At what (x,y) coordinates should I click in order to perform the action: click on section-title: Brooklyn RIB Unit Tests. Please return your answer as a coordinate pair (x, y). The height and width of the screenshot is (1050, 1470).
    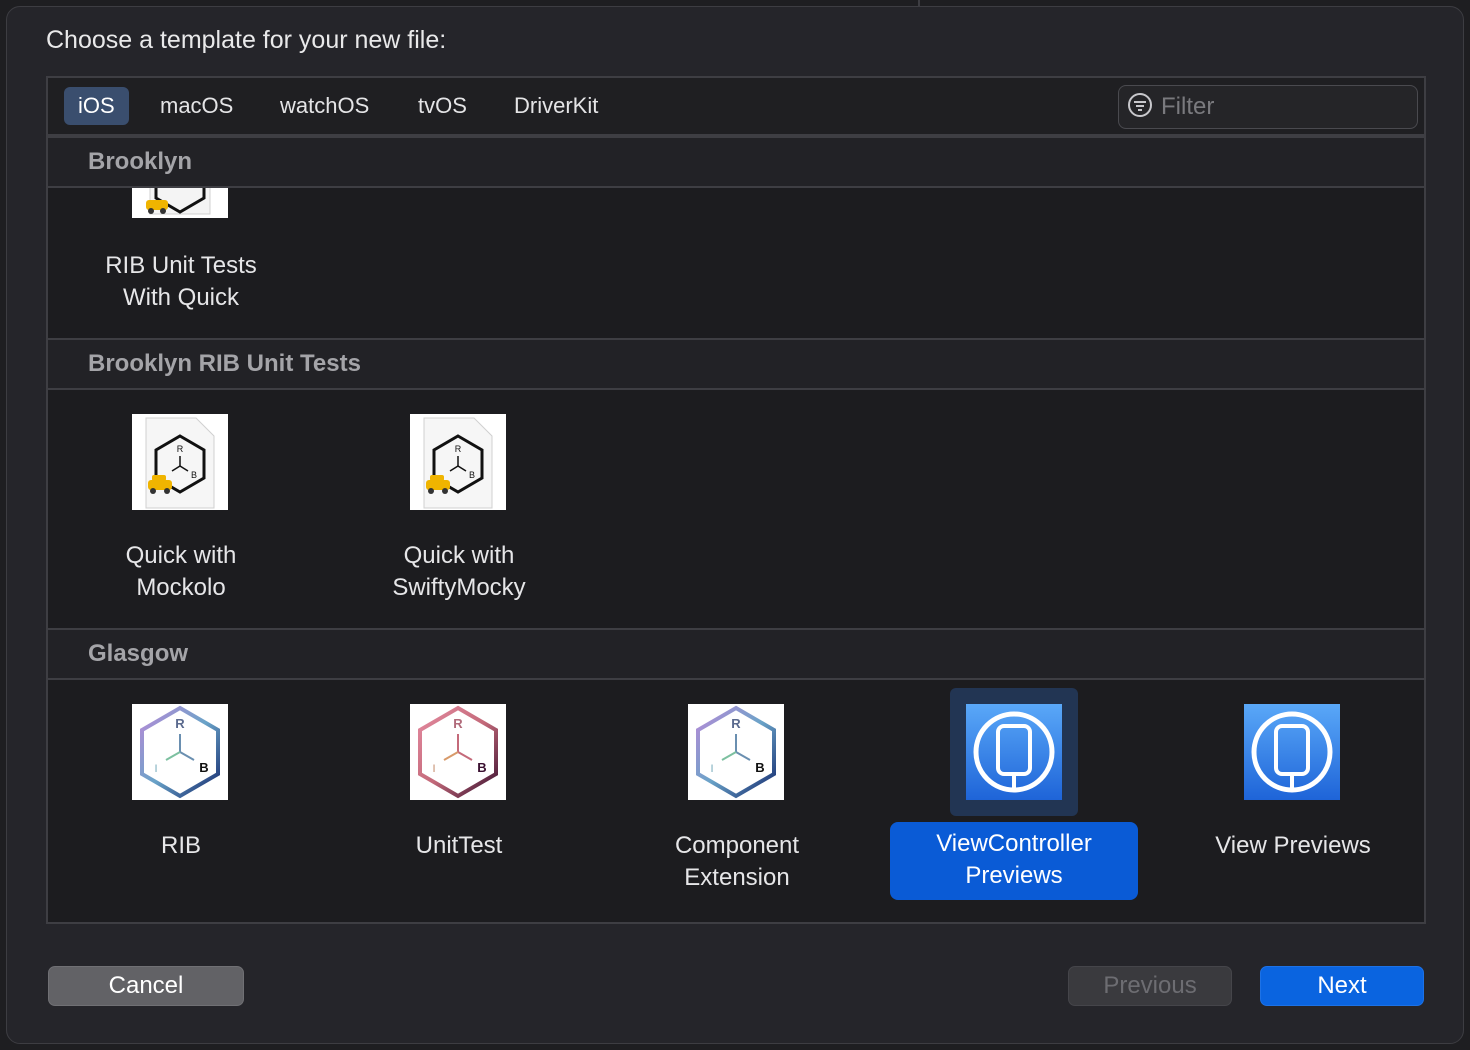
    Looking at the image, I should click on (224, 363).